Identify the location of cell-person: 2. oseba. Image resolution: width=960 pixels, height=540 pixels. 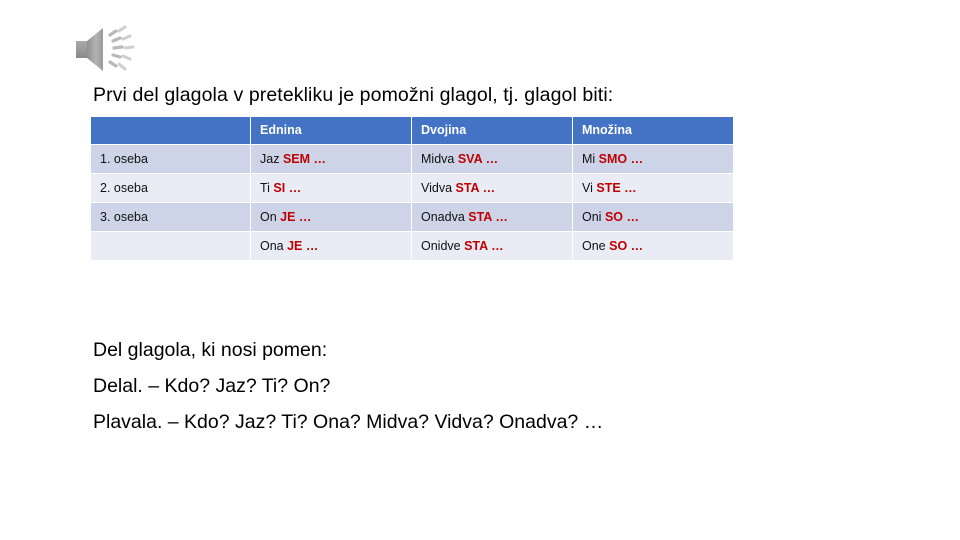
(170, 188).